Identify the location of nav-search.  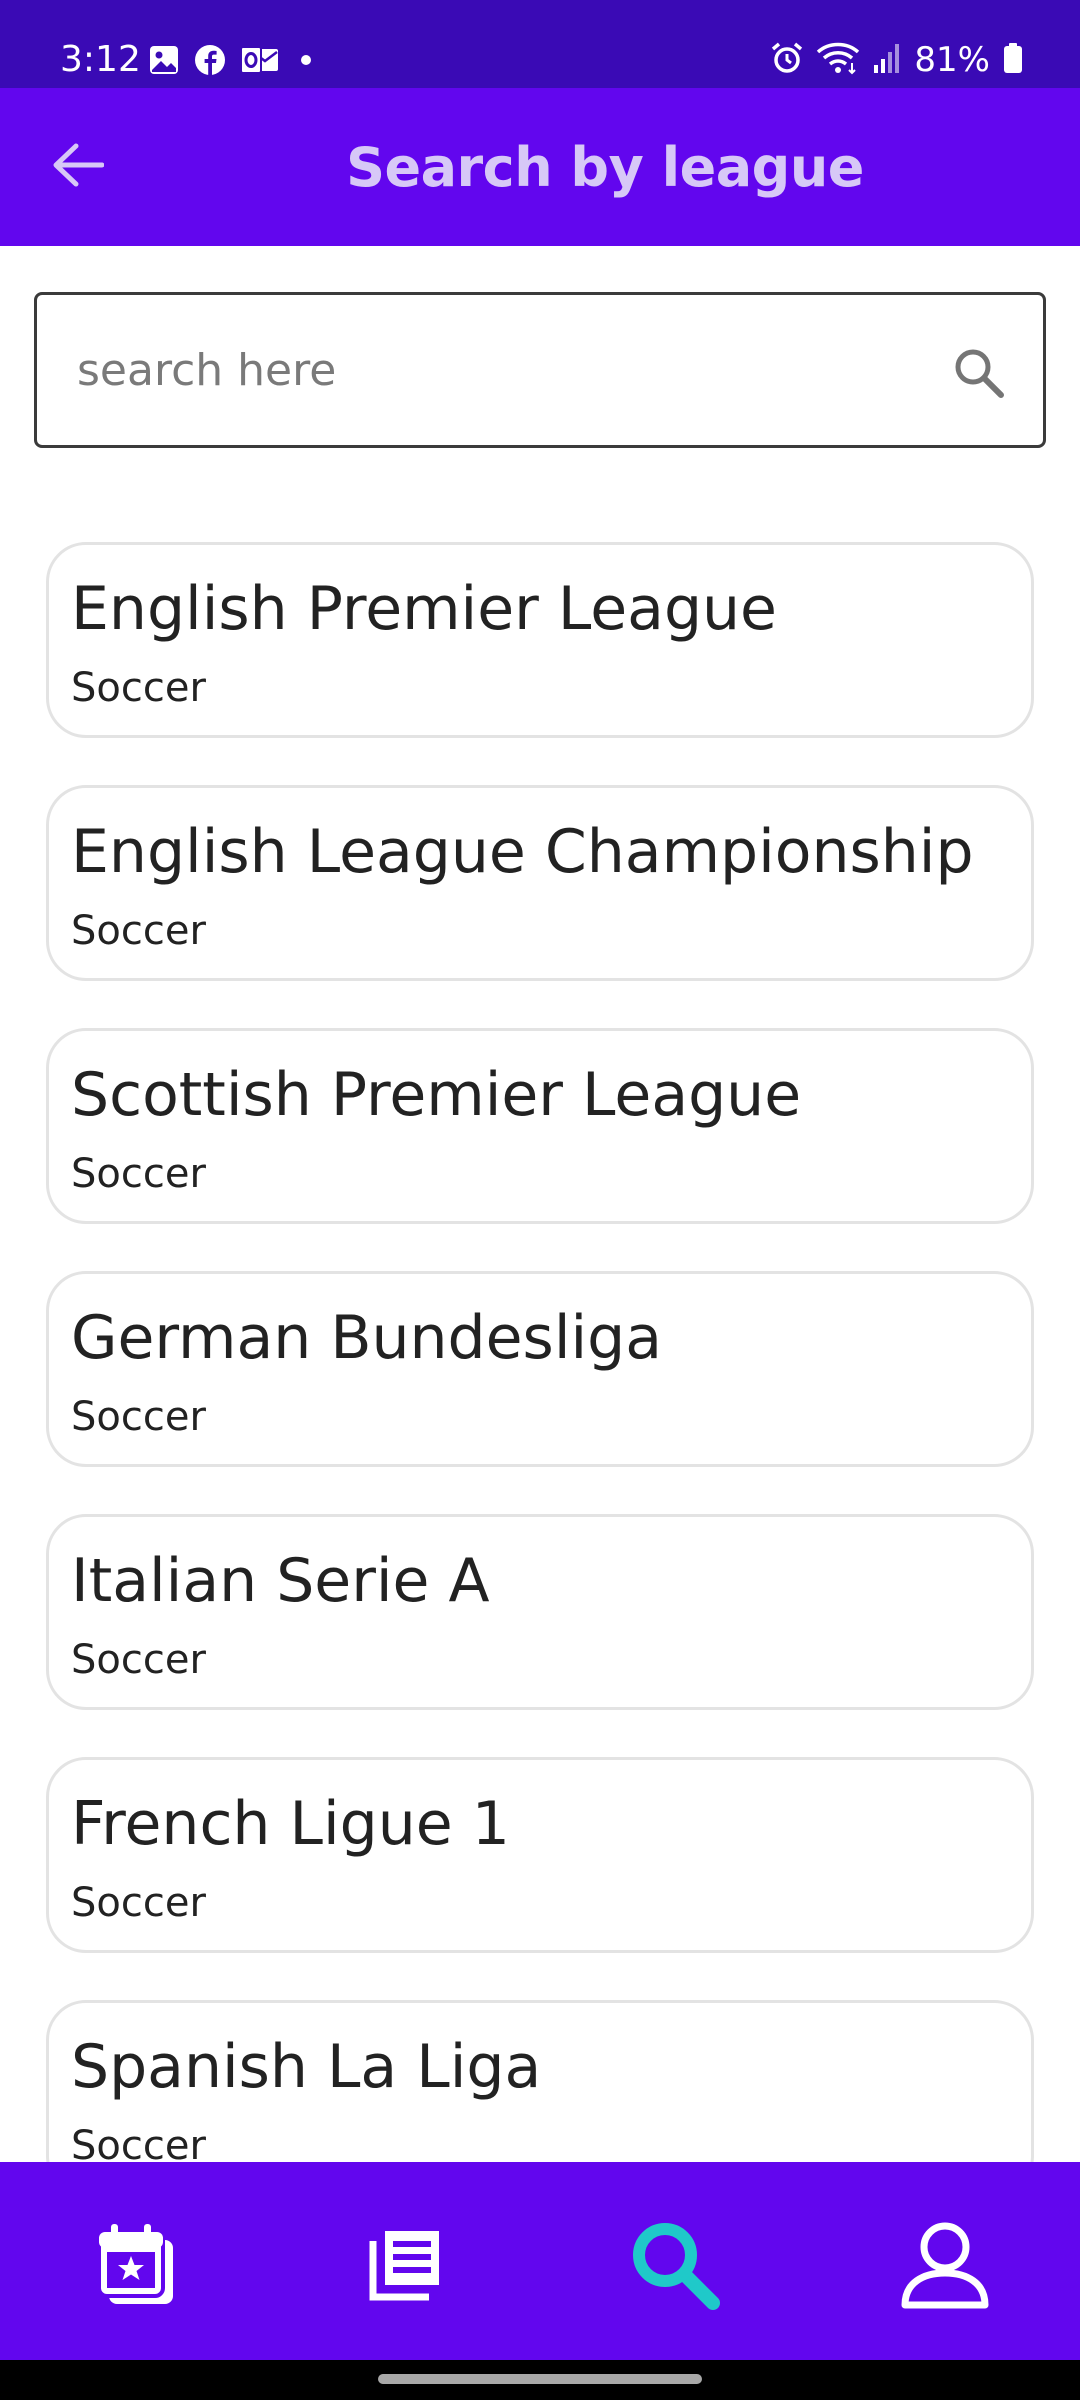
(675, 2267).